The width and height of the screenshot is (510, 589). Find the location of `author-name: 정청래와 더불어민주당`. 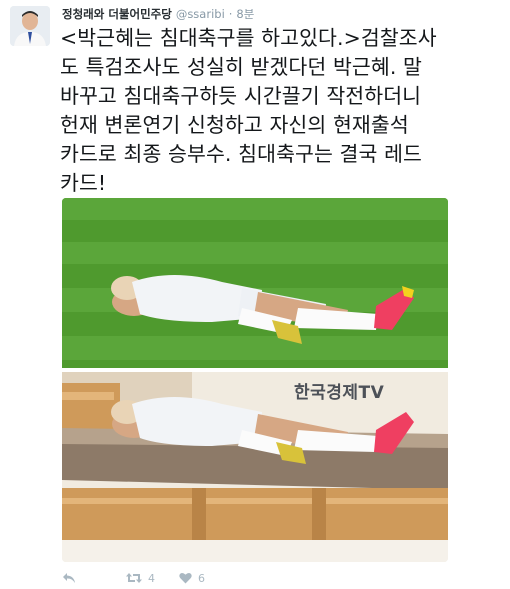

author-name: 정청래와 더불어민주당 is located at coordinates (117, 14).